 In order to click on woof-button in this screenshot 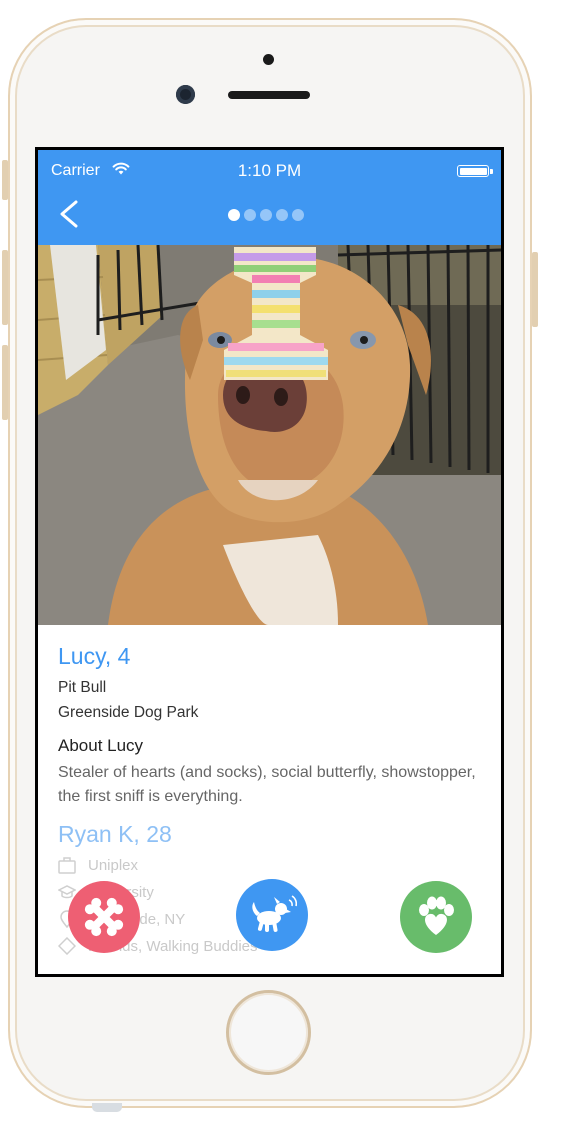, I will do `click(272, 915)`.